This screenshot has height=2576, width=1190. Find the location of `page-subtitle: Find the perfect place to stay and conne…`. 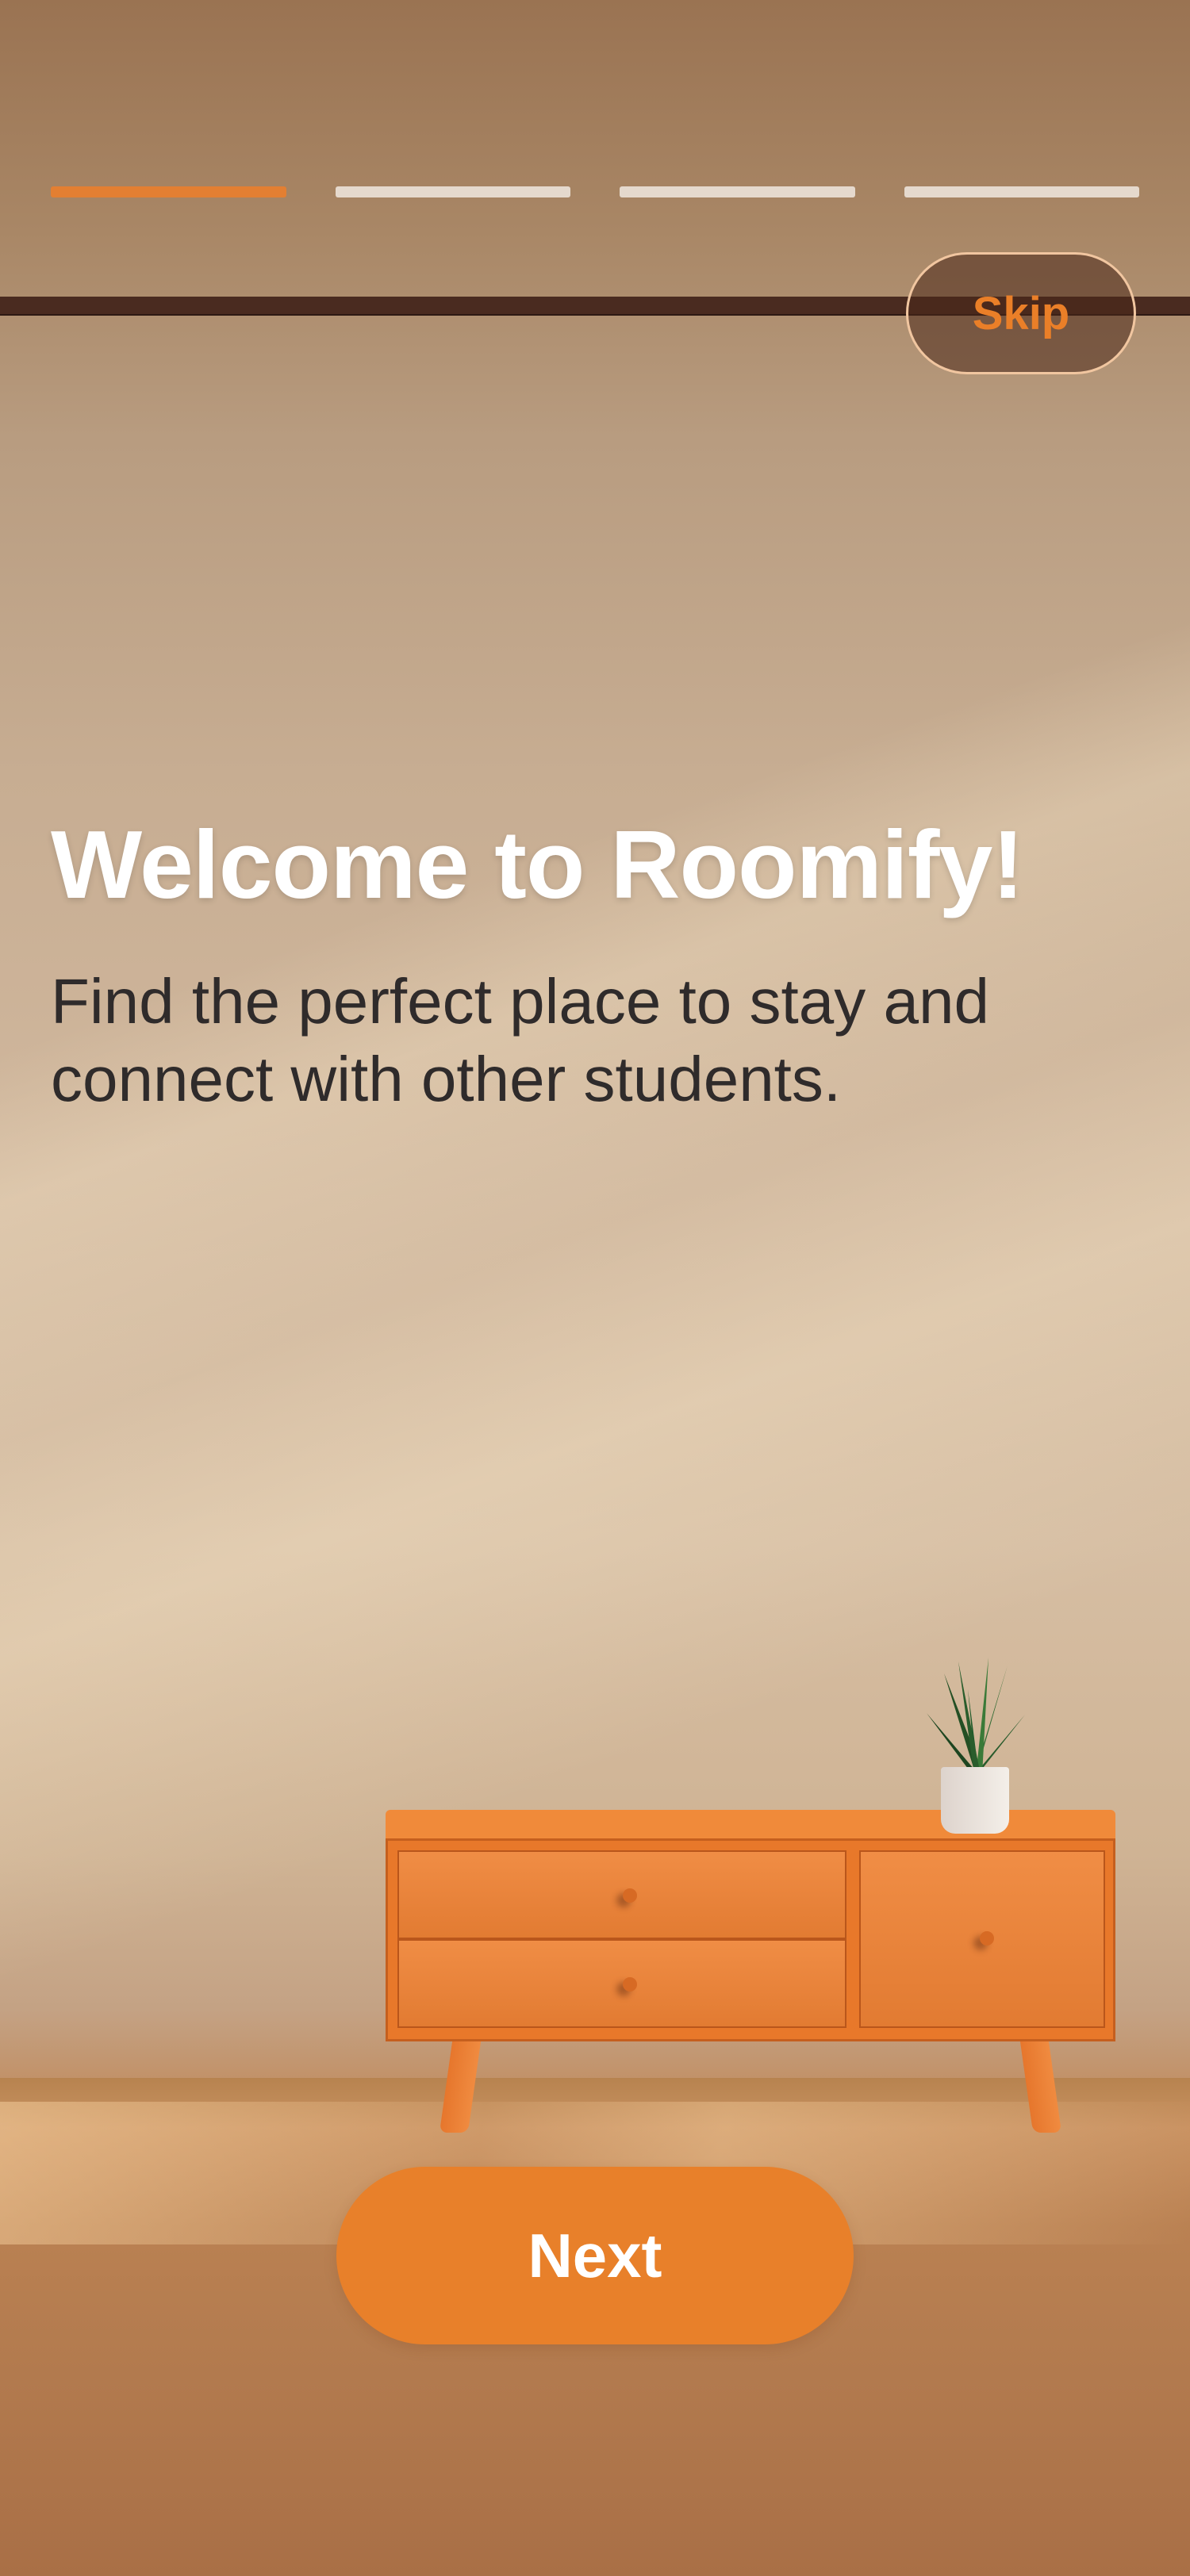

page-subtitle: Find the perfect place to stay and conne… is located at coordinates (520, 1040).